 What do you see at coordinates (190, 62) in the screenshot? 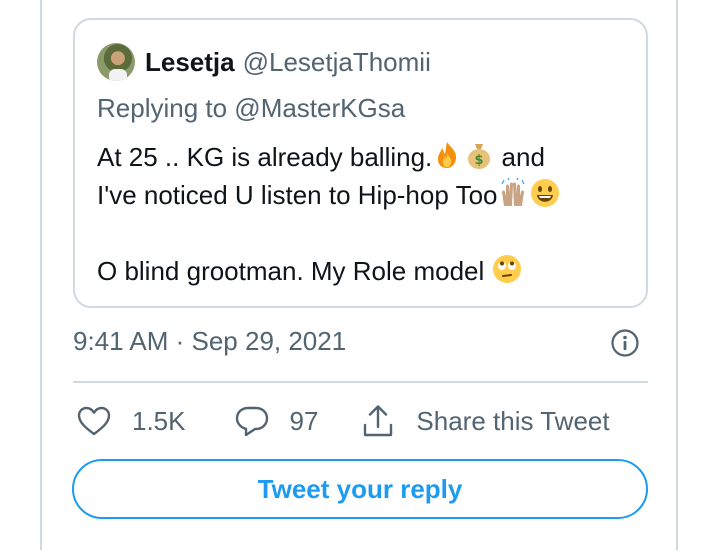
I see `author-name: Lesetja` at bounding box center [190, 62].